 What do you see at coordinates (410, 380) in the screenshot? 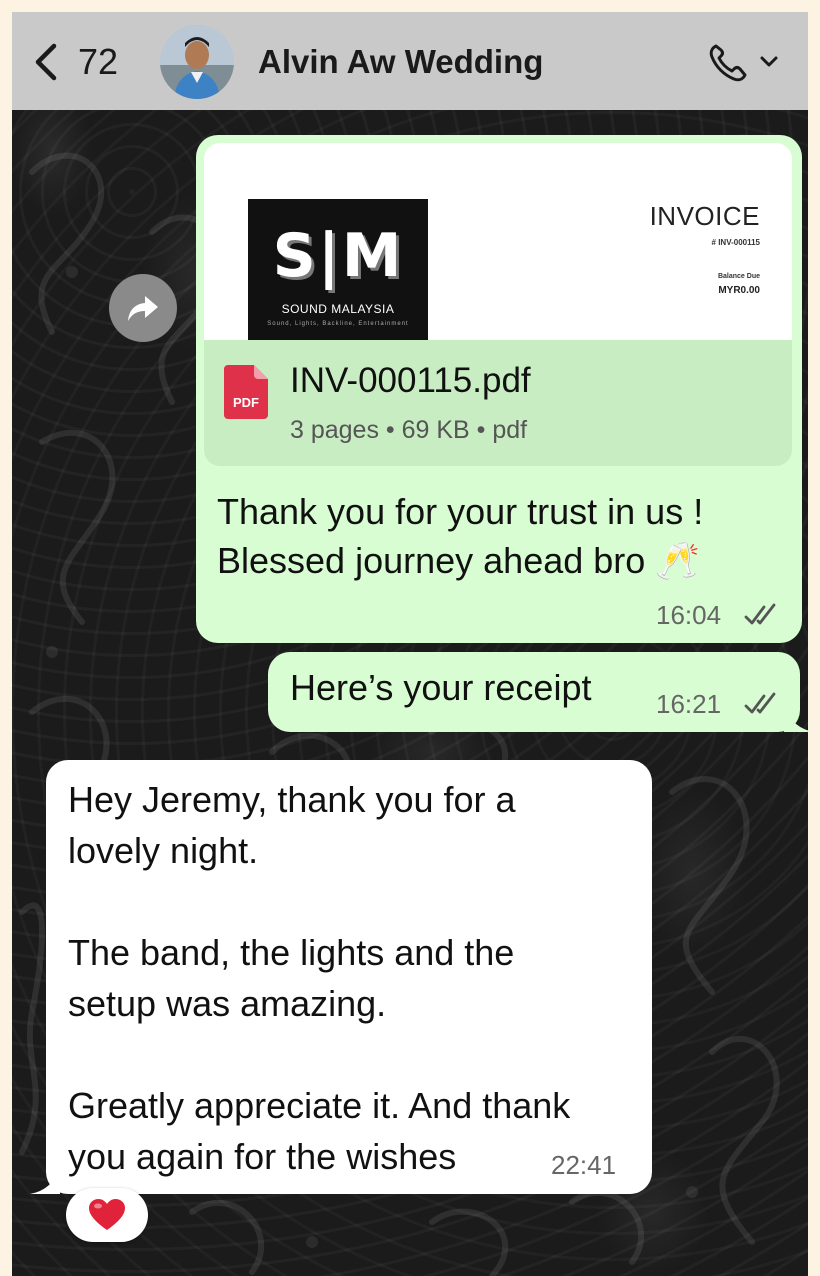
I see `file-name: INV-000115.pdf` at bounding box center [410, 380].